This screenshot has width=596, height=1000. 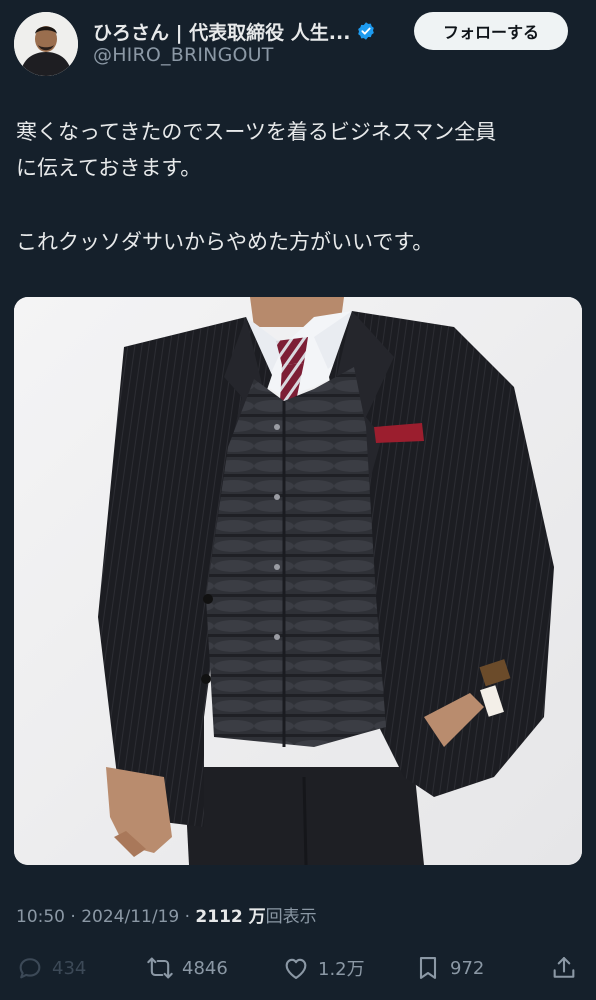 What do you see at coordinates (40, 917) in the screenshot?
I see `tweet-time: 10:50` at bounding box center [40, 917].